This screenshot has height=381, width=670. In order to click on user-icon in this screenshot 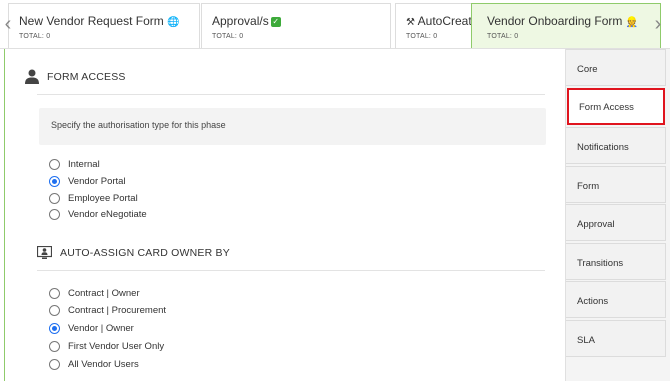, I will do `click(32, 76)`.